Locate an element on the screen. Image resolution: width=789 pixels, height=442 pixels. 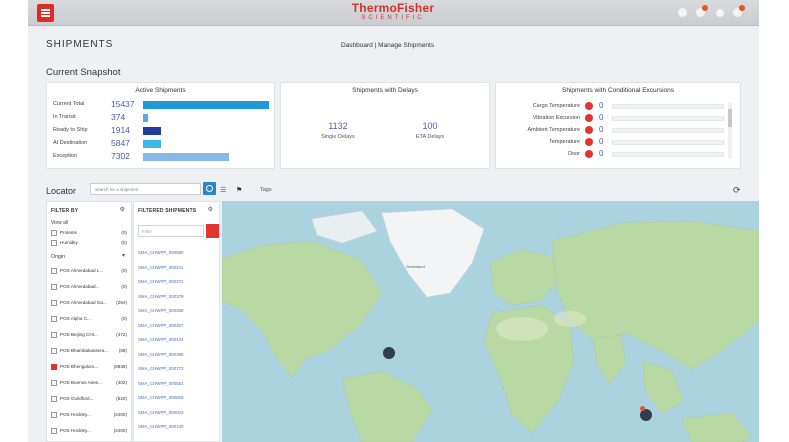
filter-item-count: (2400) is located at coordinates (120, 430).